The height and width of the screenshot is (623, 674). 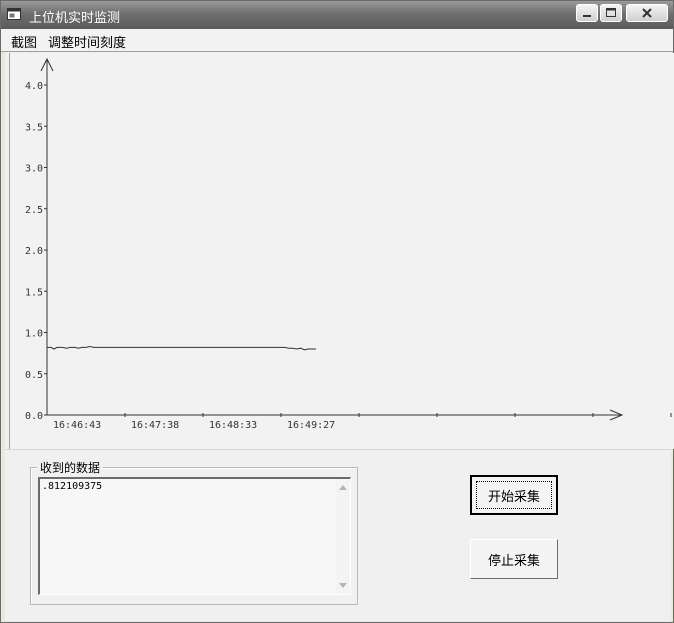 What do you see at coordinates (34, 416) in the screenshot?
I see `y-tick-label: 0.0` at bounding box center [34, 416].